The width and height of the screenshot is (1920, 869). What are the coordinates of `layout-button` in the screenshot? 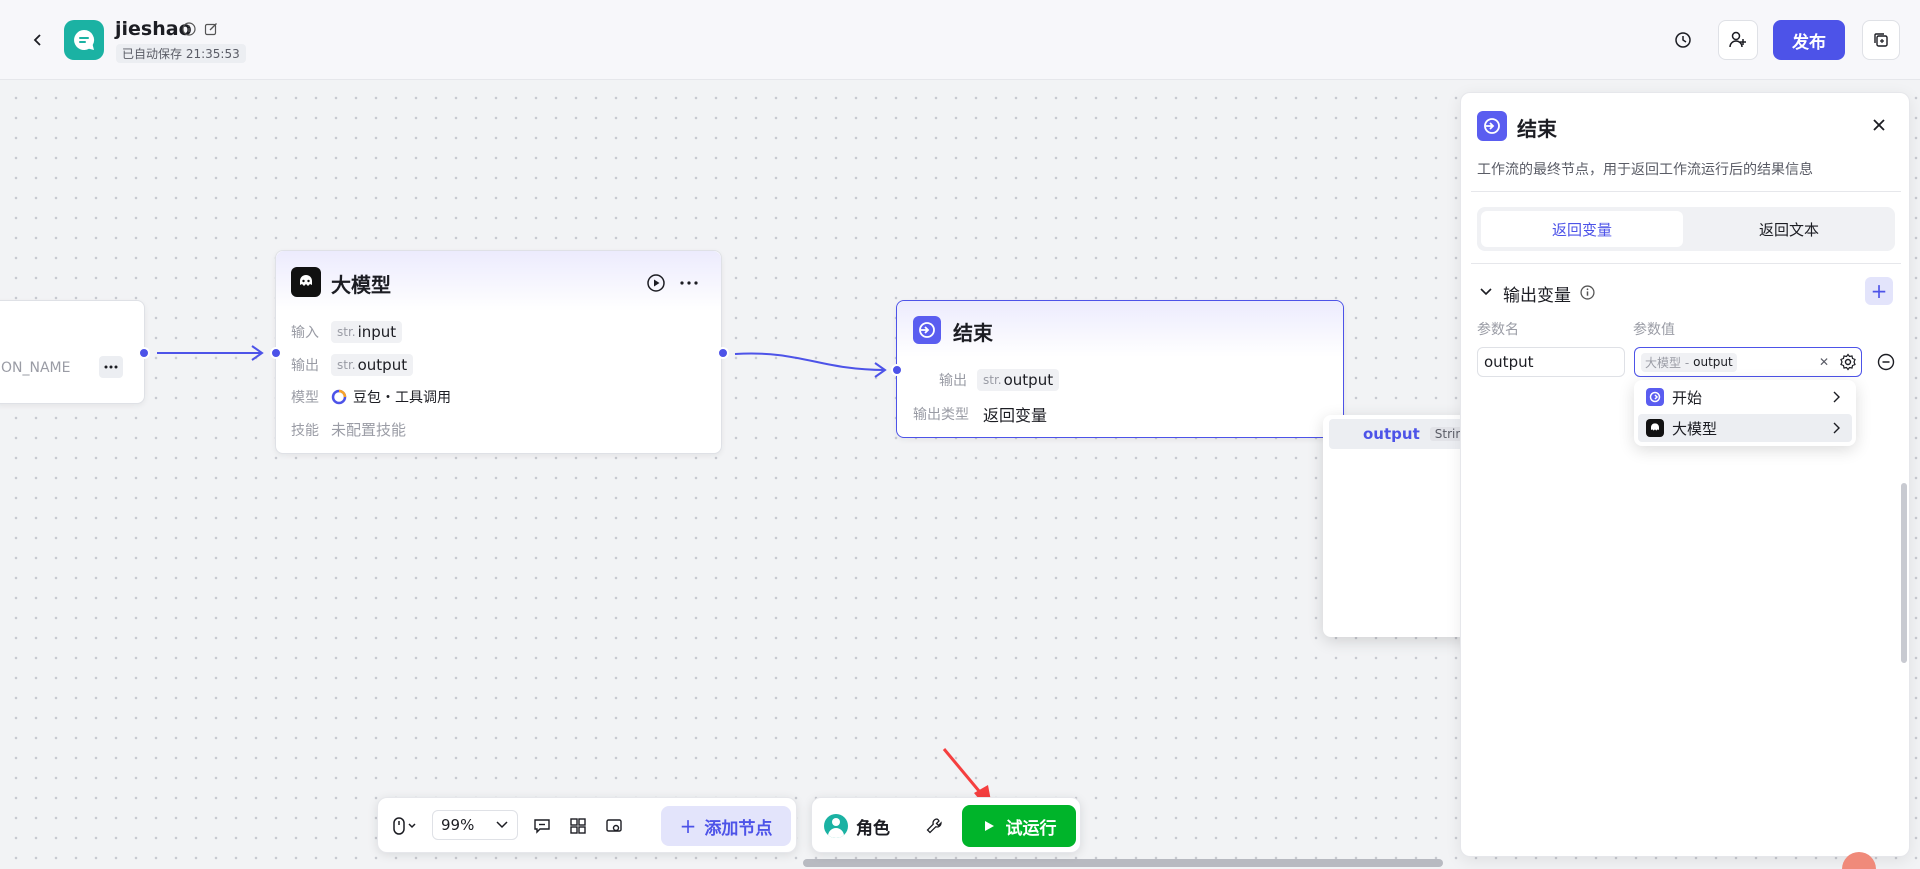 It's located at (578, 826).